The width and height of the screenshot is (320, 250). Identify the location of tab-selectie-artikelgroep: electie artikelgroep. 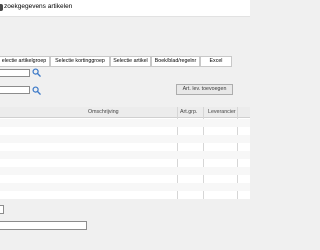
(25, 61).